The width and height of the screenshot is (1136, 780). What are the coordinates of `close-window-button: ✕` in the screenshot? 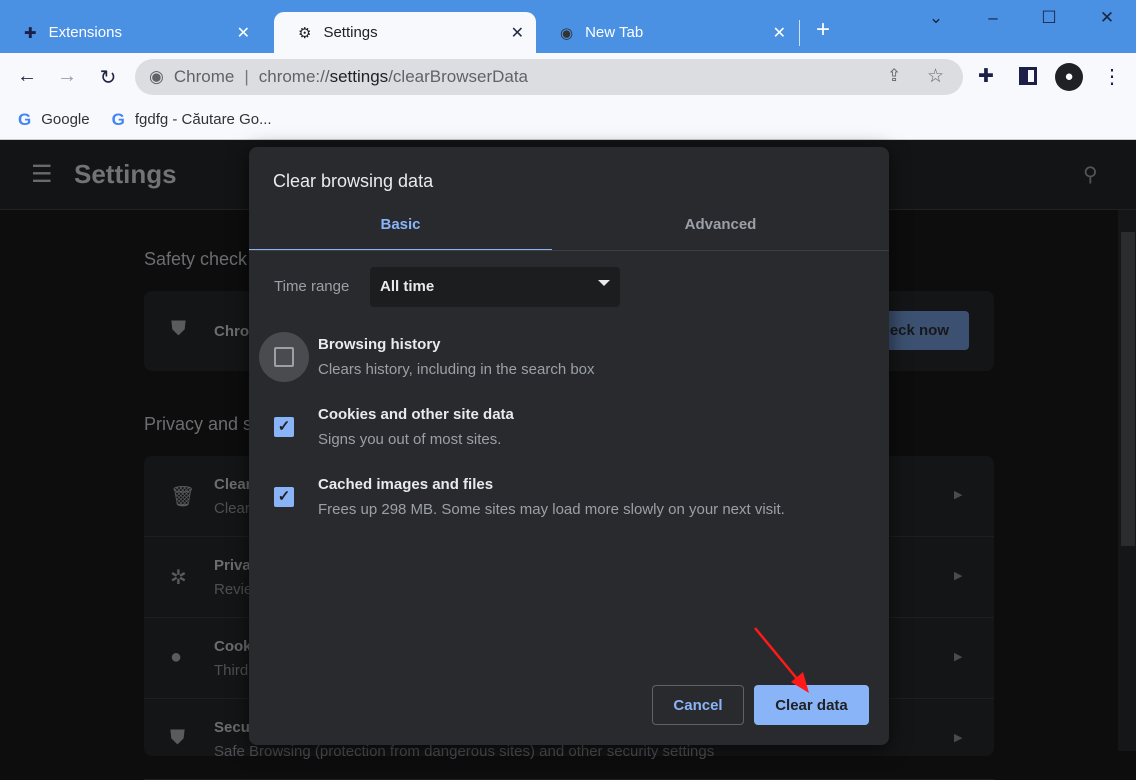 It's located at (1107, 18).